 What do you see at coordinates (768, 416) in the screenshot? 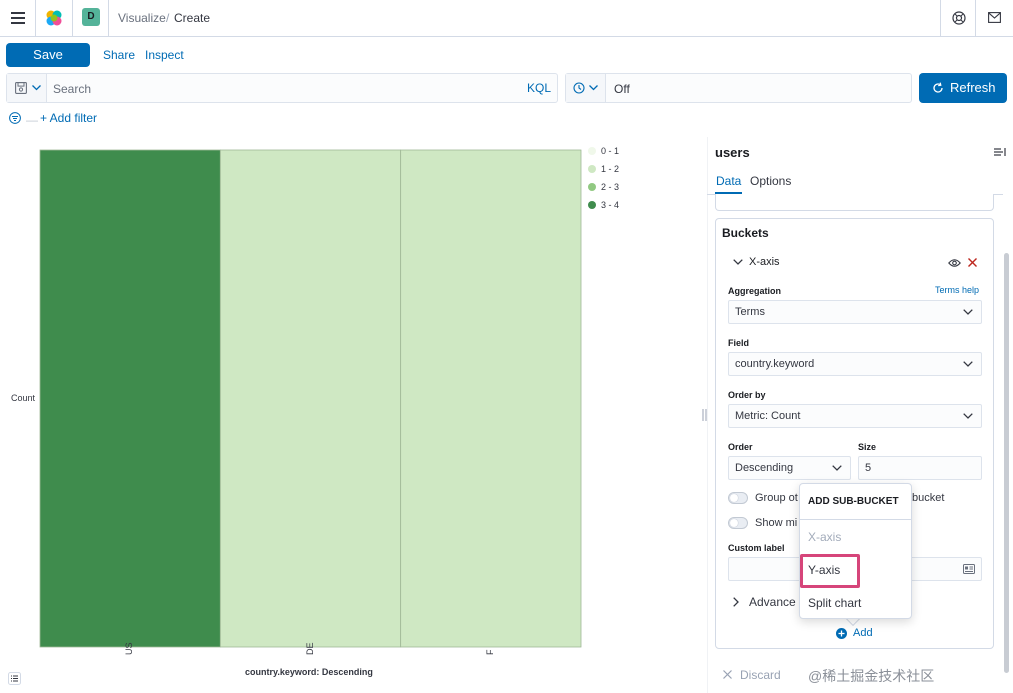
I see `order-by-value: Metric: Count` at bounding box center [768, 416].